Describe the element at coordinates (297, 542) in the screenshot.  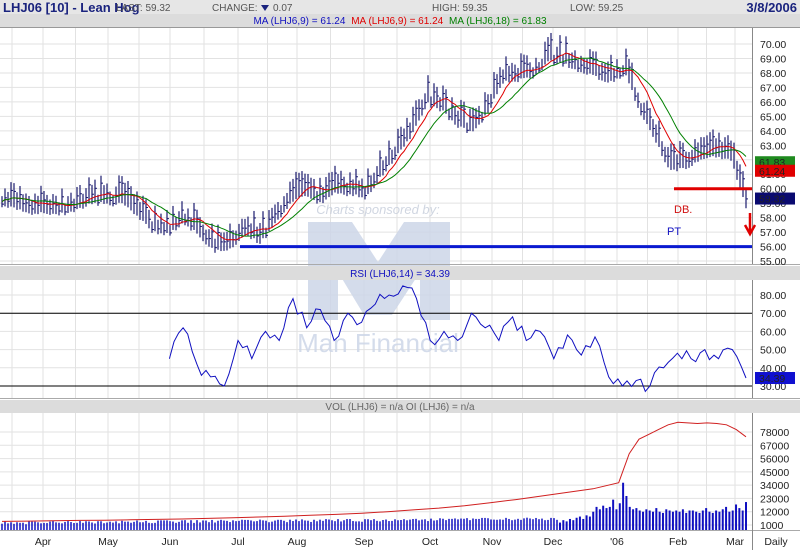
I see `x-axis-label: Aug` at that location.